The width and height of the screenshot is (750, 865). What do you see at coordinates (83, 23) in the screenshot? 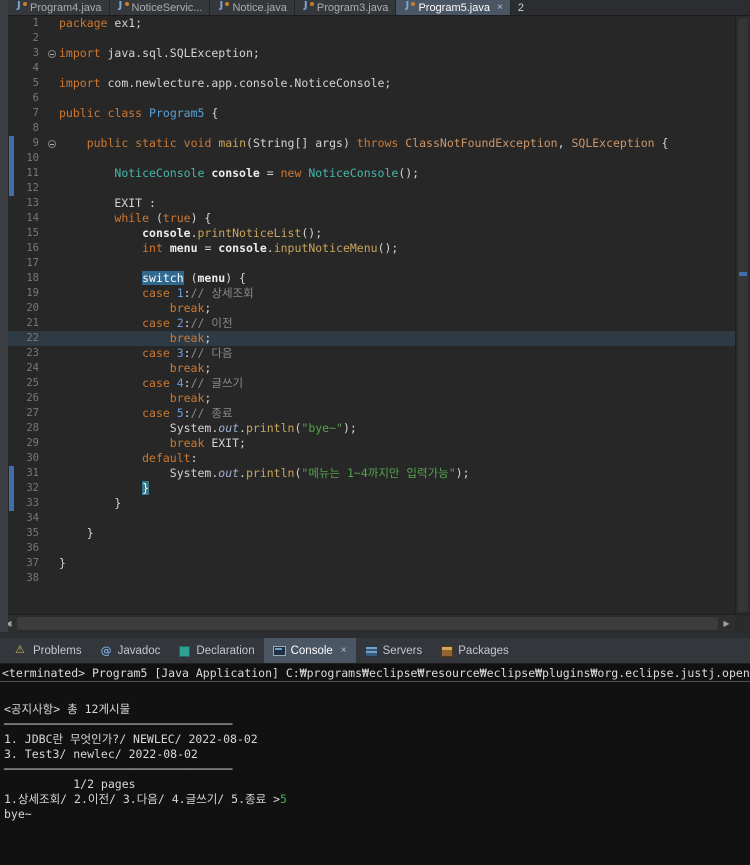
I see `code-token: package` at bounding box center [83, 23].